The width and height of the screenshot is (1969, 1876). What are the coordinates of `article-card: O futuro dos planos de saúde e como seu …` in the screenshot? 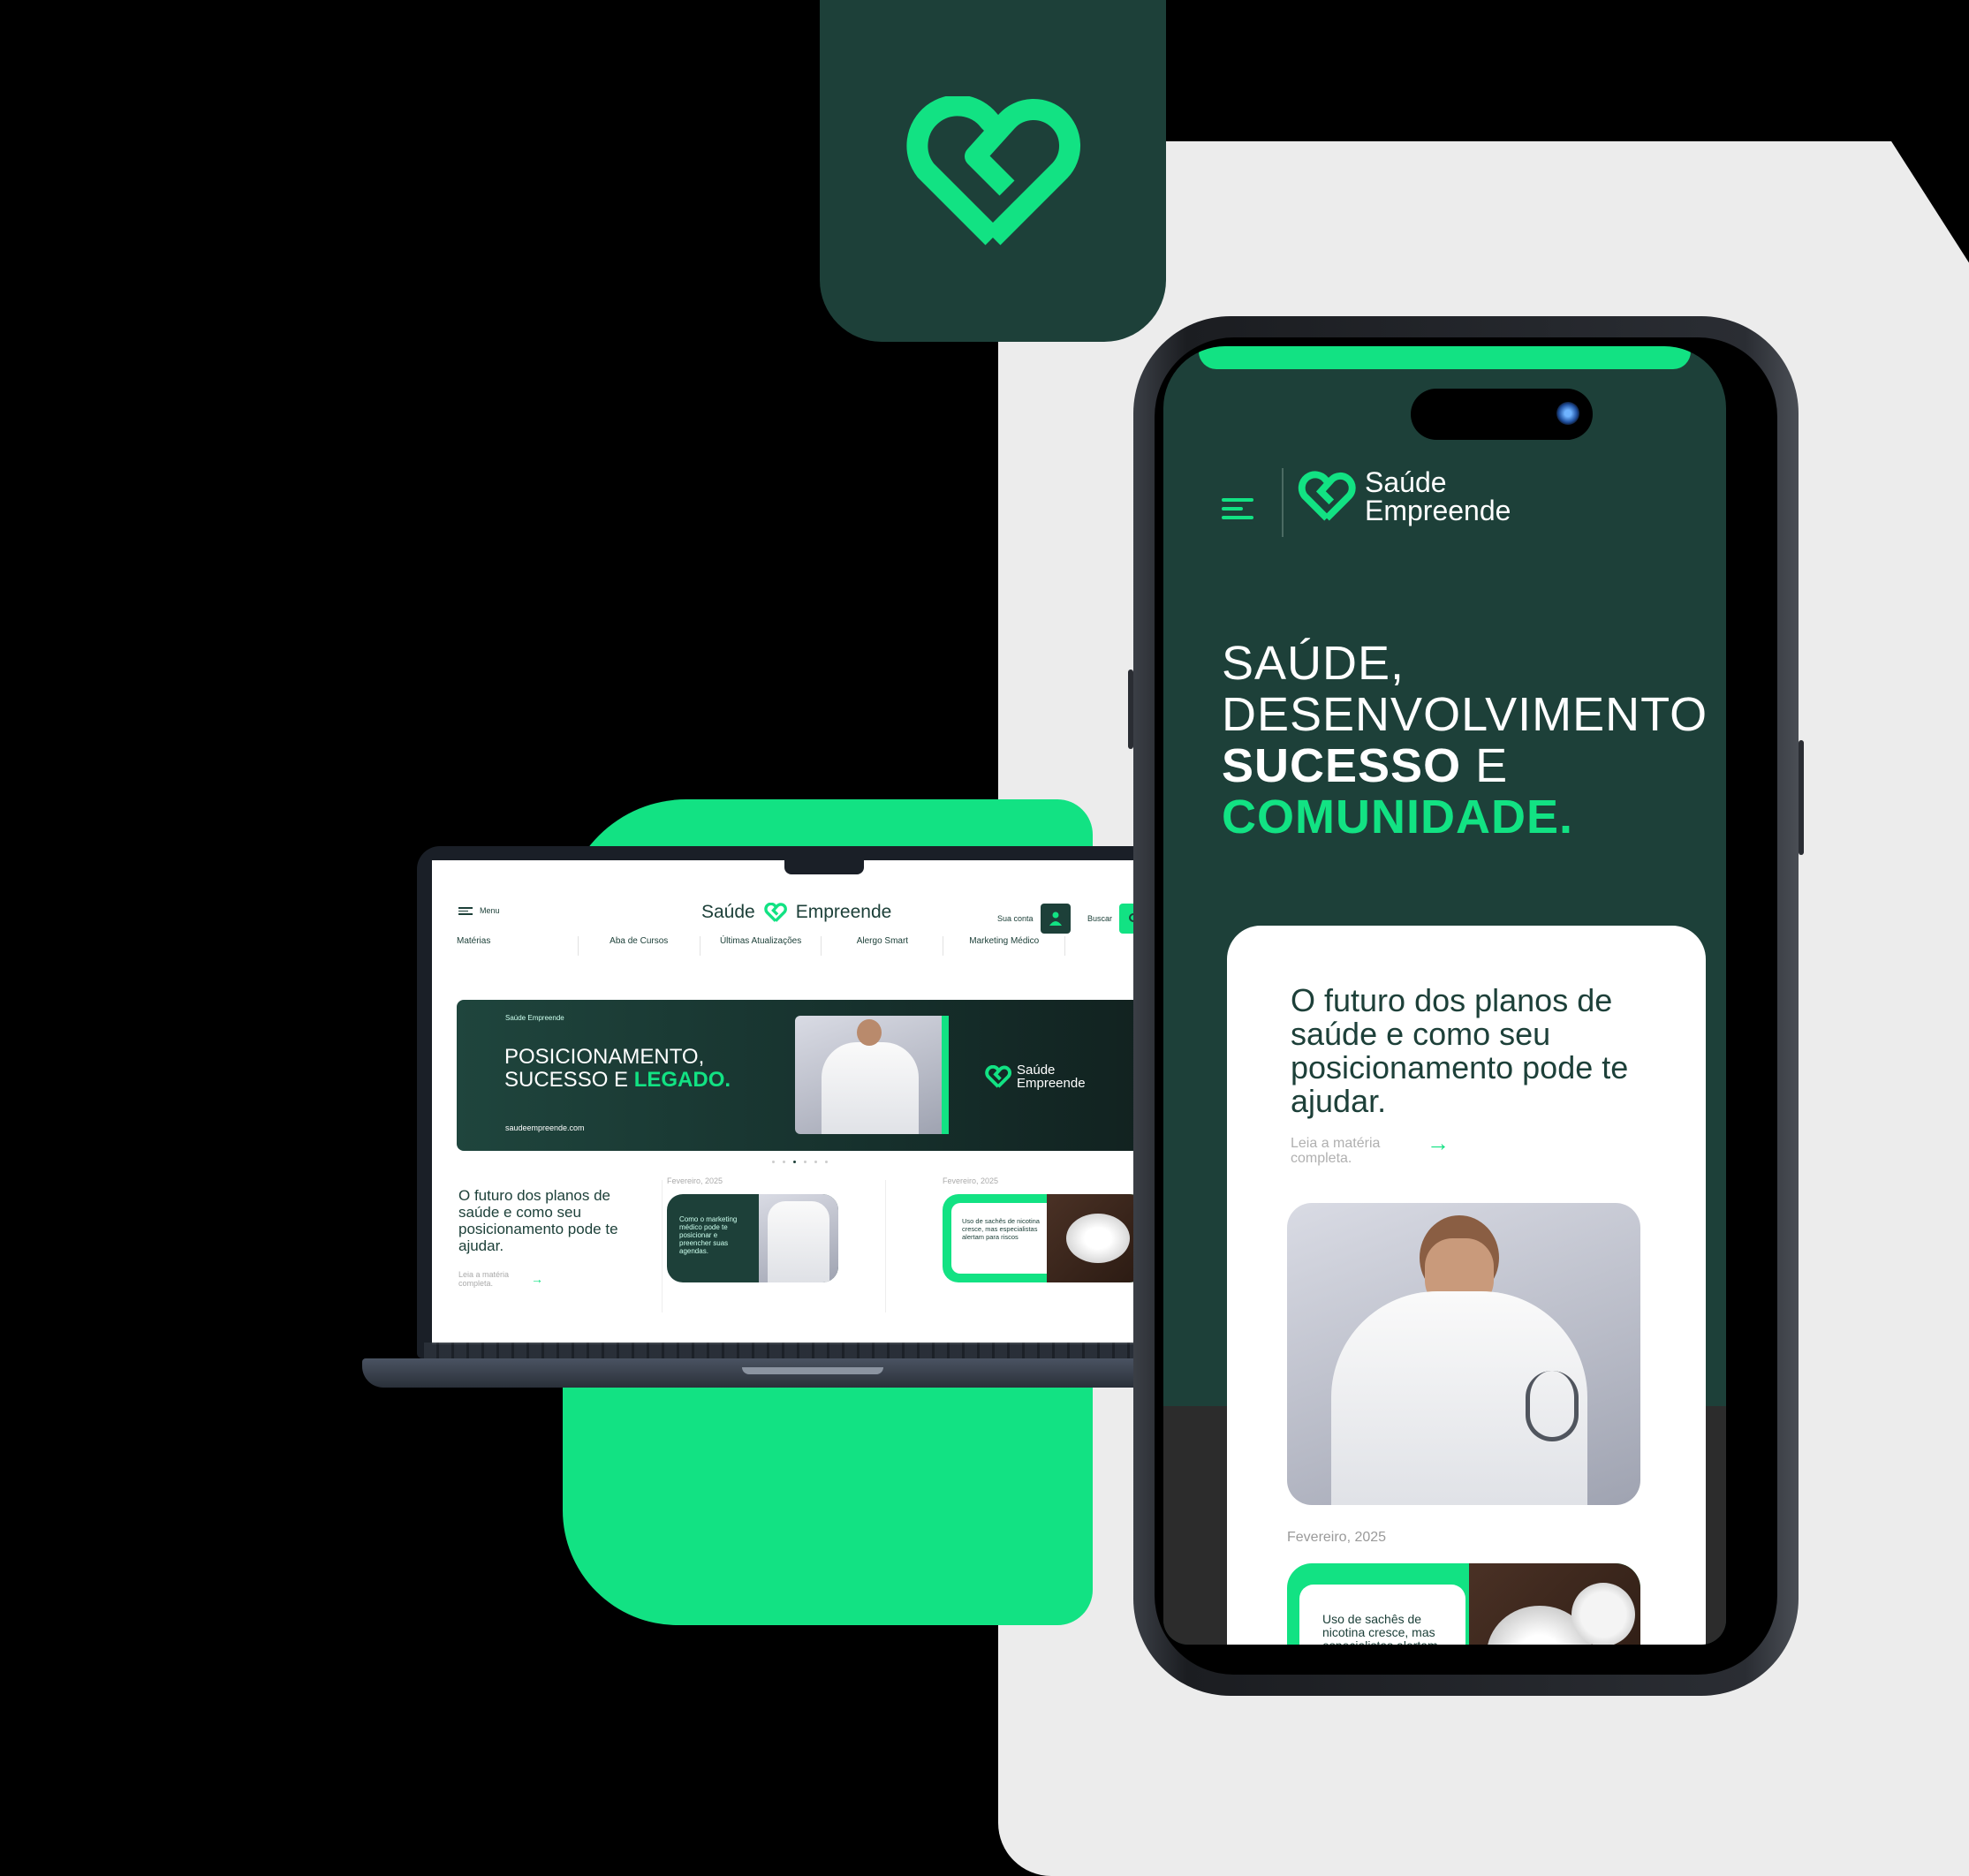 It's located at (1466, 1285).